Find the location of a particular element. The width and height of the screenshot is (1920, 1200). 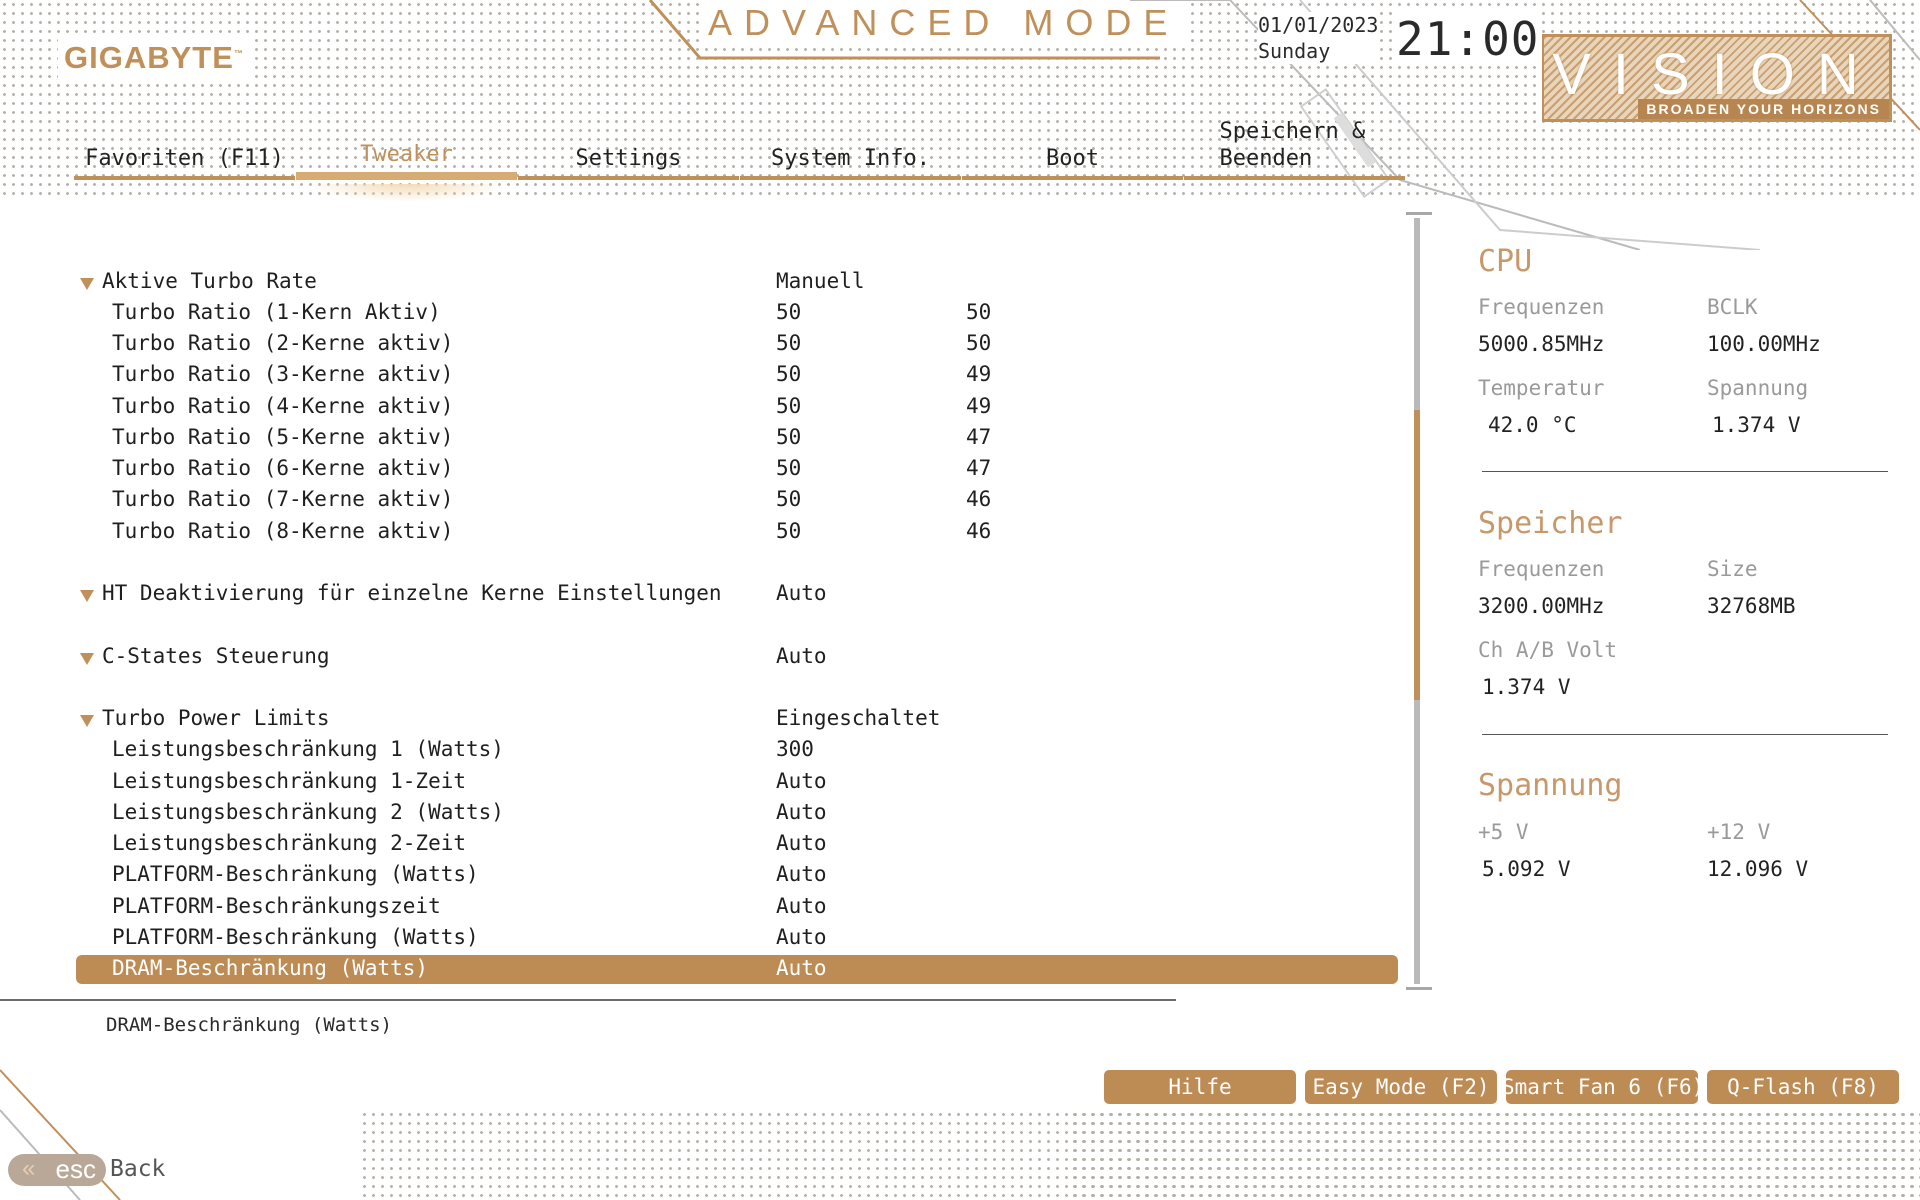

tab-favorites: Favoriten (F11) is located at coordinates (184, 149).